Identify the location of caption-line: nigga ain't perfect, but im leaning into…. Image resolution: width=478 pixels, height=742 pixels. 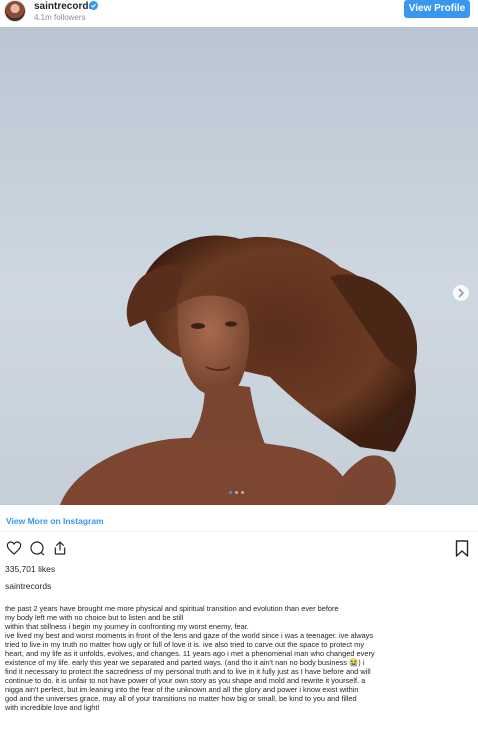
(182, 689).